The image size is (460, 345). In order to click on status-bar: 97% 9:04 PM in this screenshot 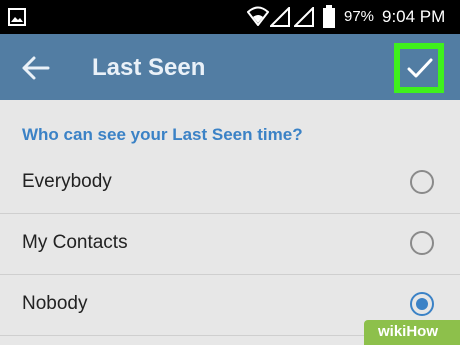, I will do `click(230, 17)`.